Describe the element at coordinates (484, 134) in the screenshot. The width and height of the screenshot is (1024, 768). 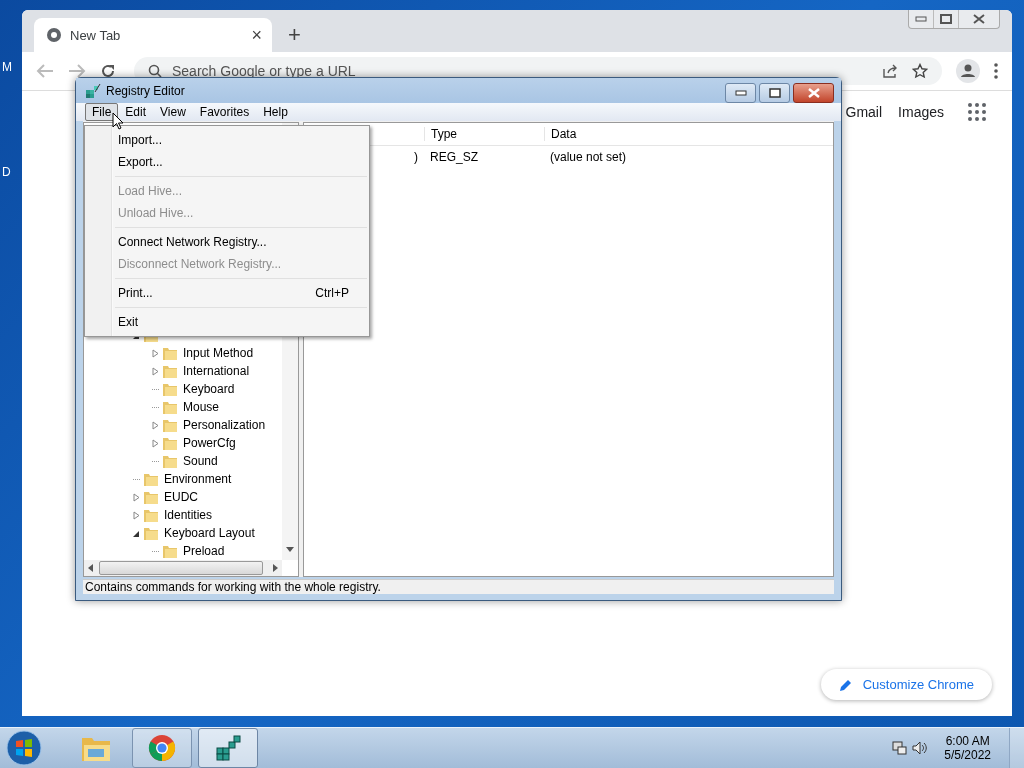
I see `column-header: Type` at that location.